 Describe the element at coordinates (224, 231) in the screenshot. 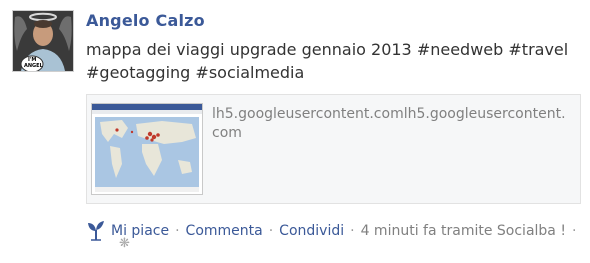

I see `comment-button: Commenta` at that location.